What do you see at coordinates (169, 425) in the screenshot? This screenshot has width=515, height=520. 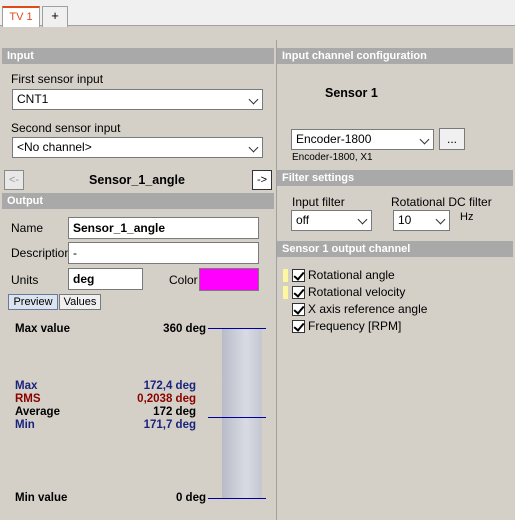 I see `stat-min-value: 171,7 deg` at bounding box center [169, 425].